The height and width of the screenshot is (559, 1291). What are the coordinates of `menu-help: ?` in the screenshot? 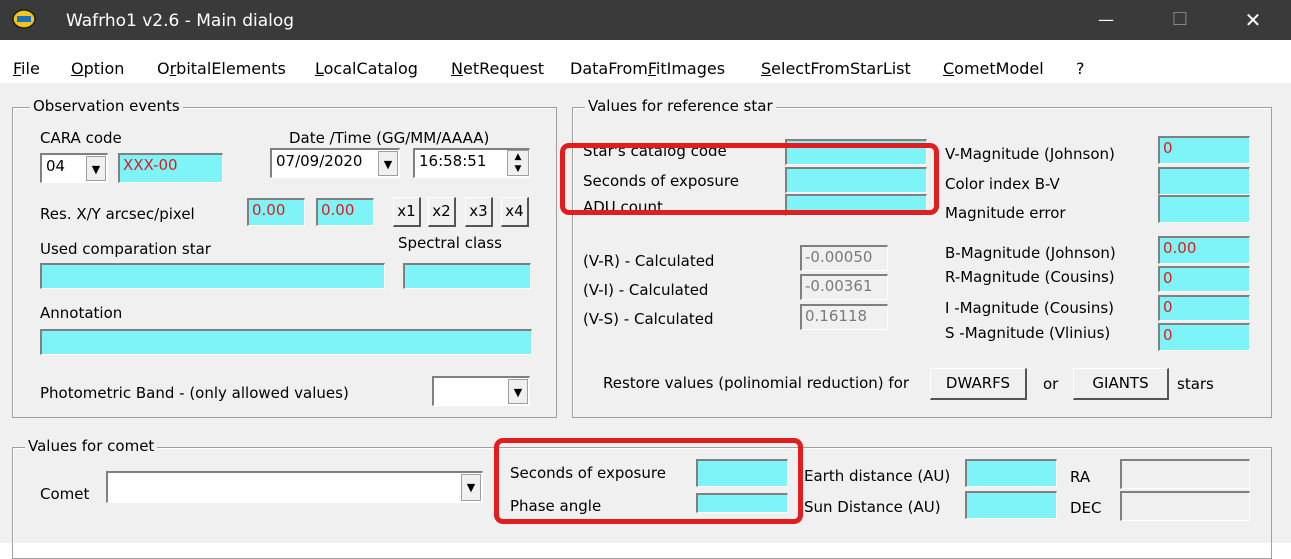 It's located at (1080, 68).